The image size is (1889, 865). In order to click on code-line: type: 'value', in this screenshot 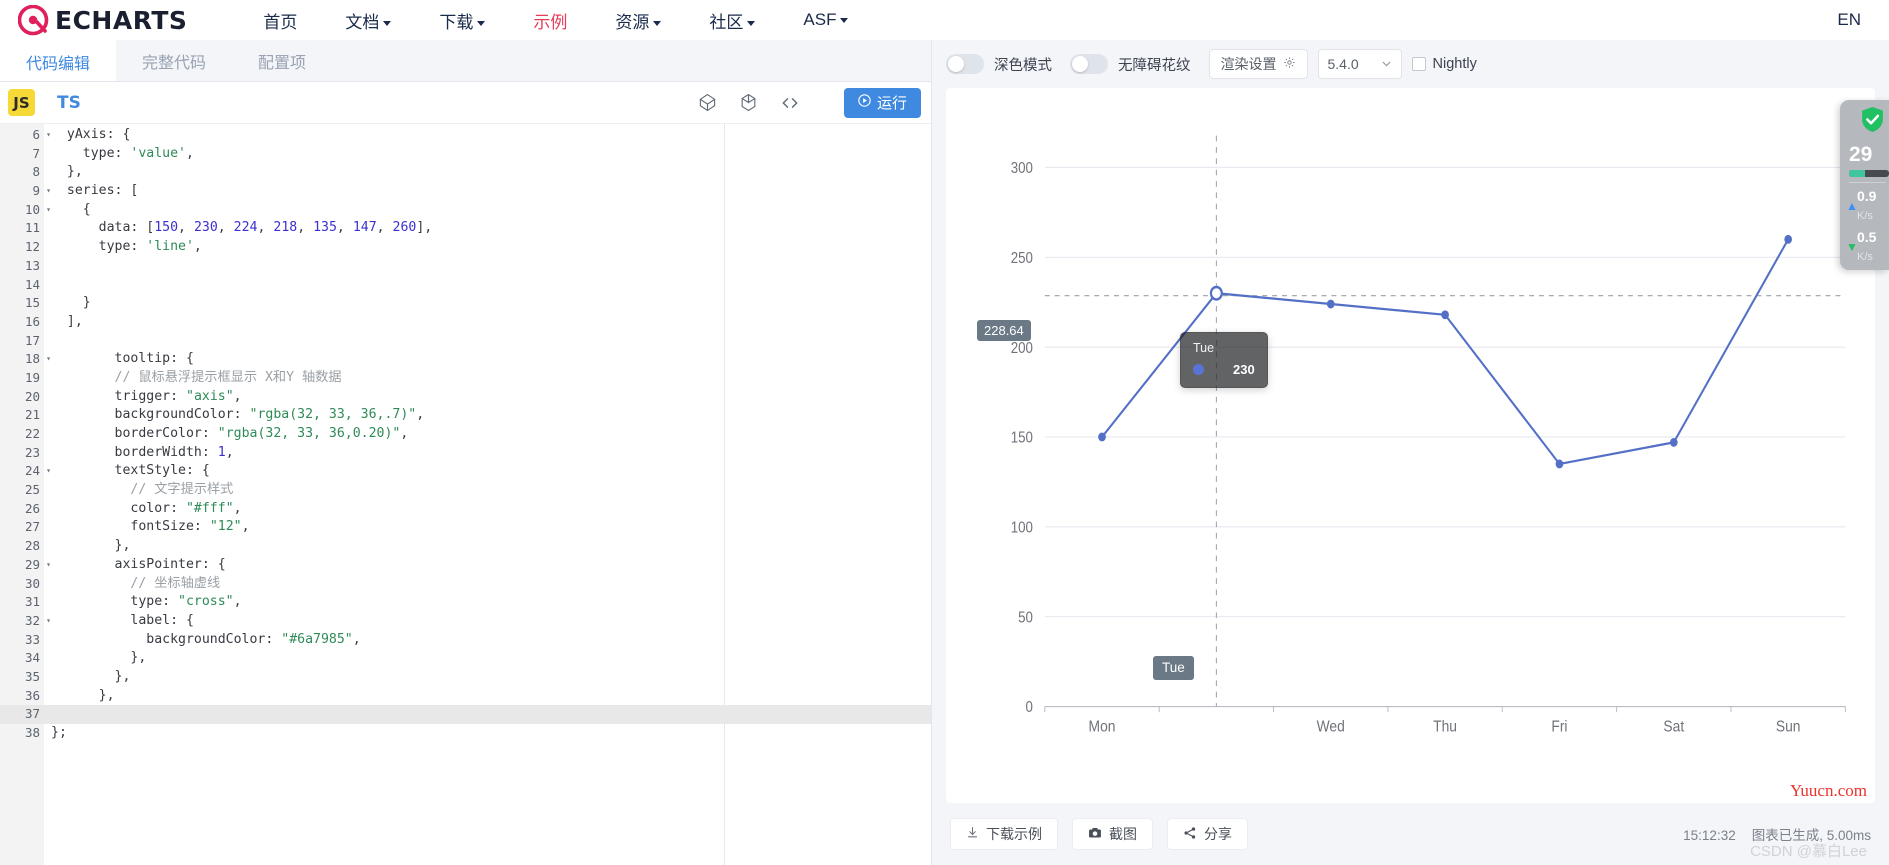, I will do `click(487, 154)`.